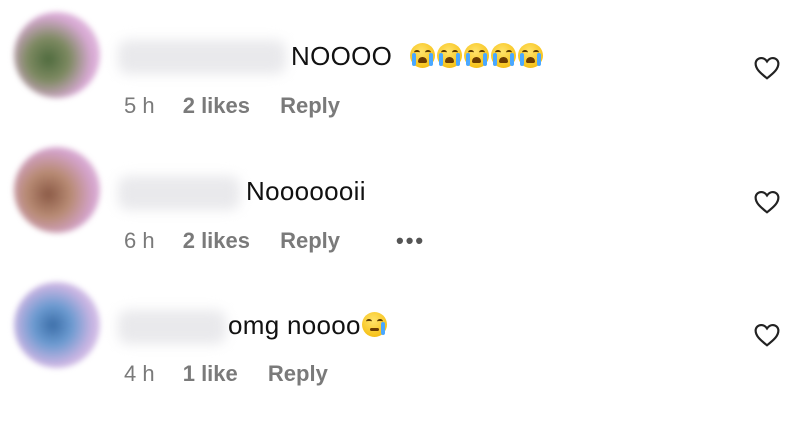  I want to click on crying-face-icon, so click(374, 324).